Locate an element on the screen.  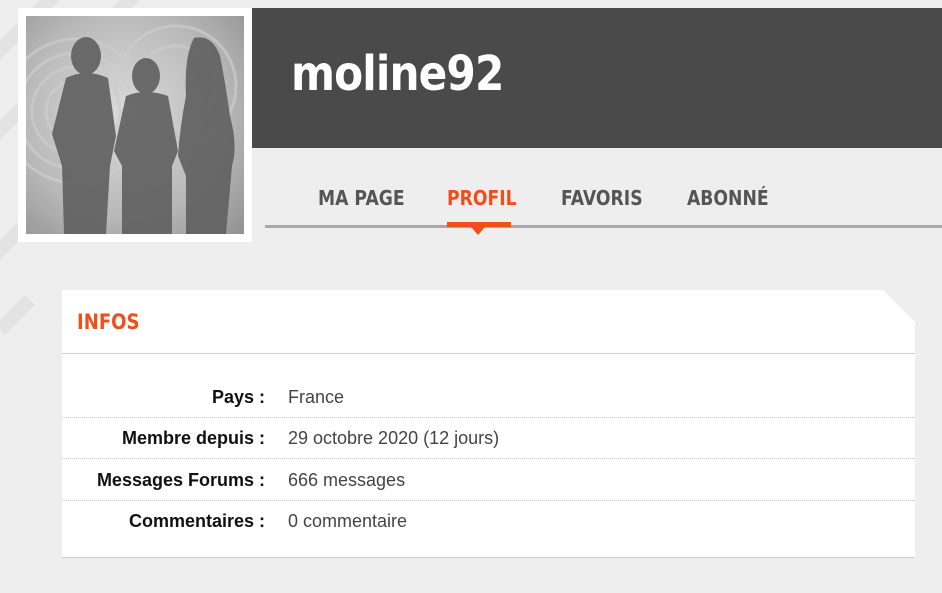
tab-ma-page: MA PAGE is located at coordinates (361, 198).